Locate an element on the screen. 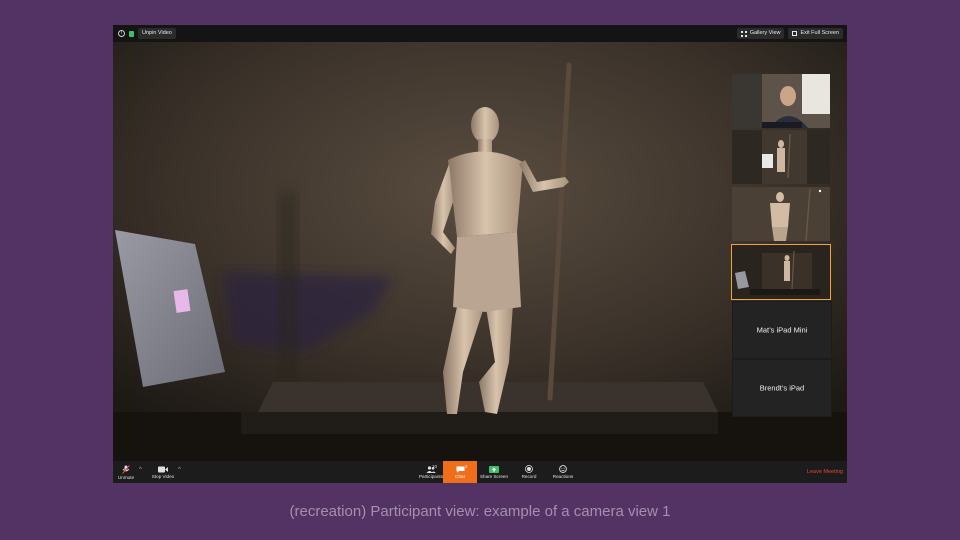  gallery-view-button: Gallery View is located at coordinates (760, 33).